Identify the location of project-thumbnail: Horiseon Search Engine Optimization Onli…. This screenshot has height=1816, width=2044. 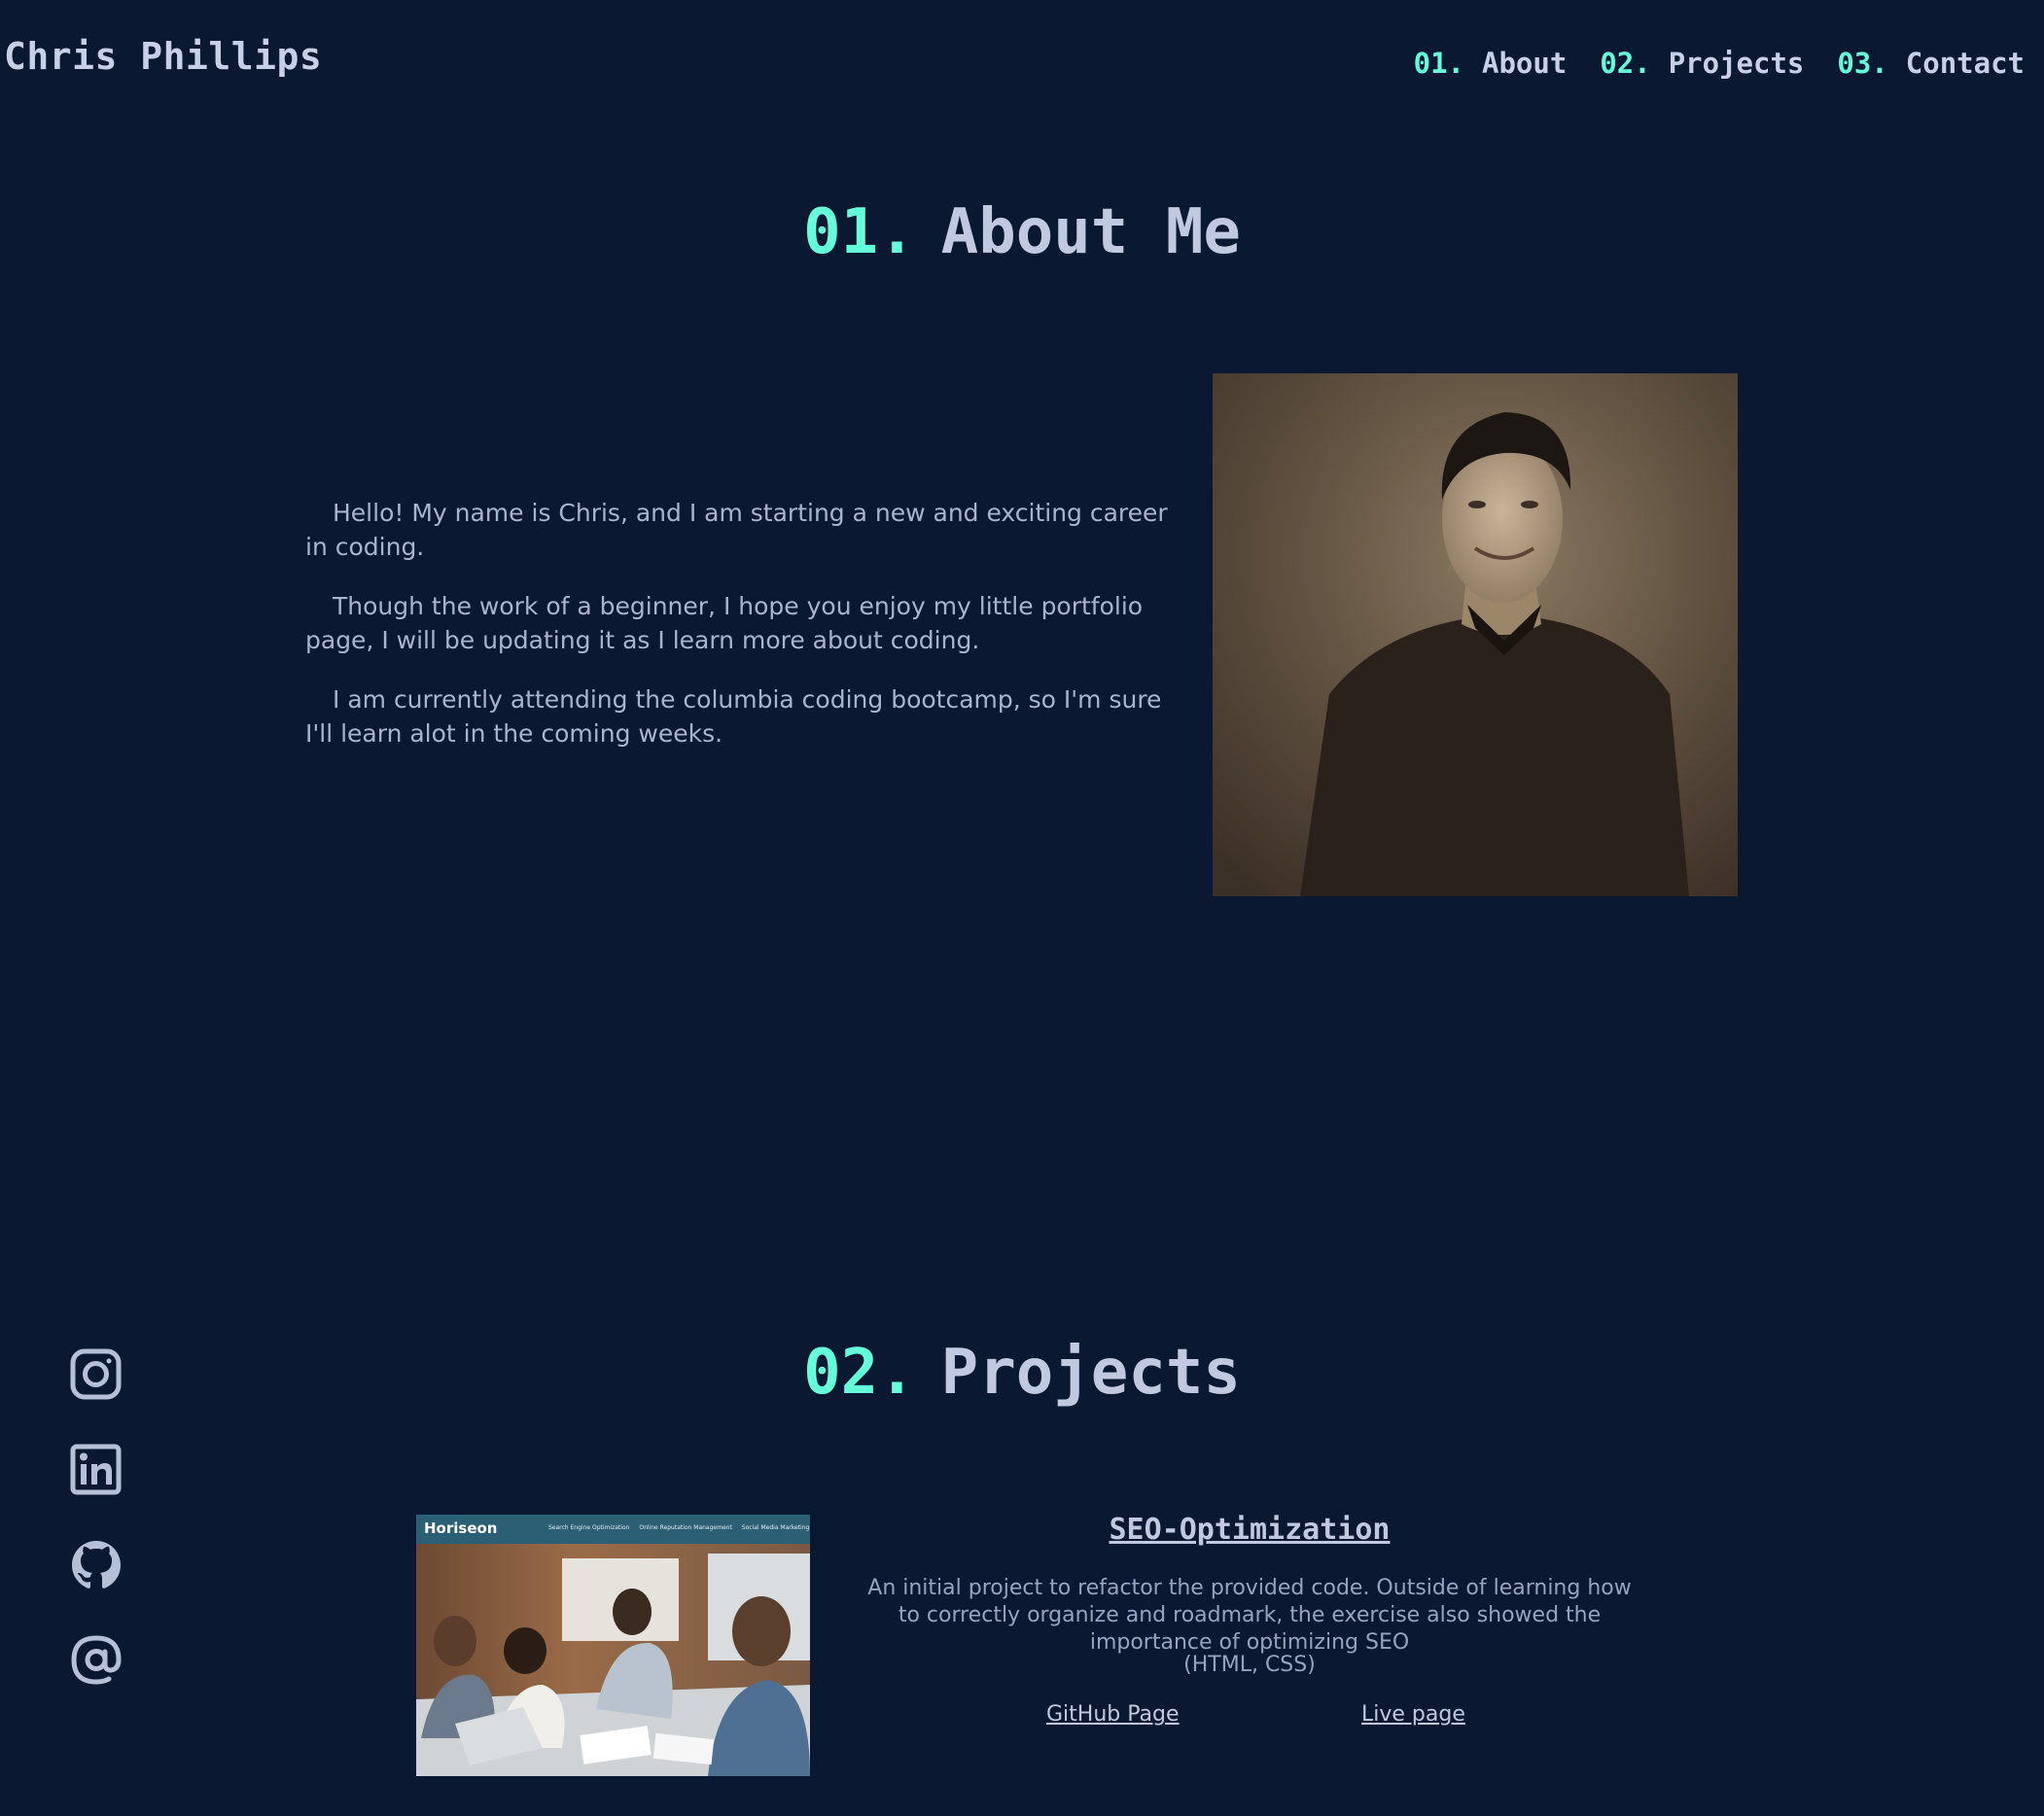
(613, 1645).